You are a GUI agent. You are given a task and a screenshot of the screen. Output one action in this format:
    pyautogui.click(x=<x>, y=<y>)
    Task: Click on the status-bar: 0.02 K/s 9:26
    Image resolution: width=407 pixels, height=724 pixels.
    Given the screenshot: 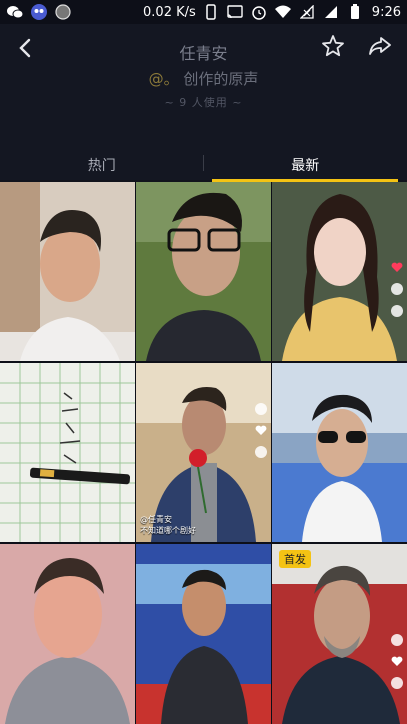 What is the action you would take?
    pyautogui.click(x=203, y=12)
    